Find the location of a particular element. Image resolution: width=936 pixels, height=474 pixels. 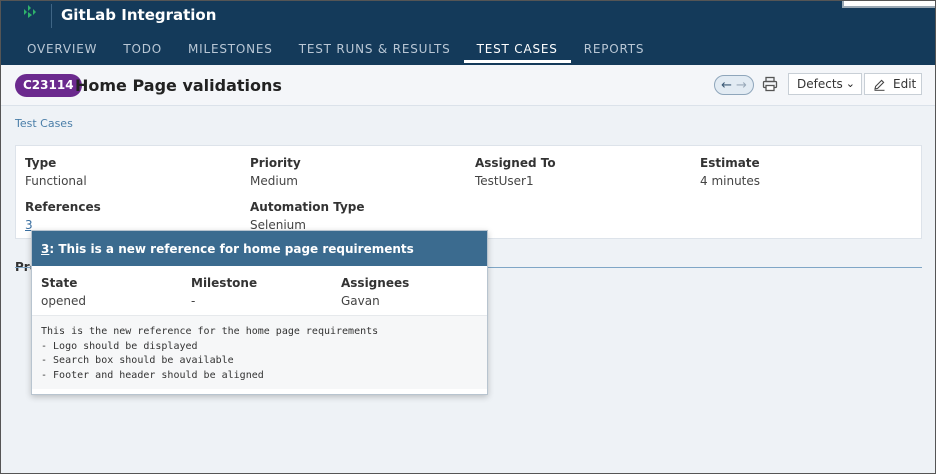

automation-type-label: Automation Type is located at coordinates (307, 207).